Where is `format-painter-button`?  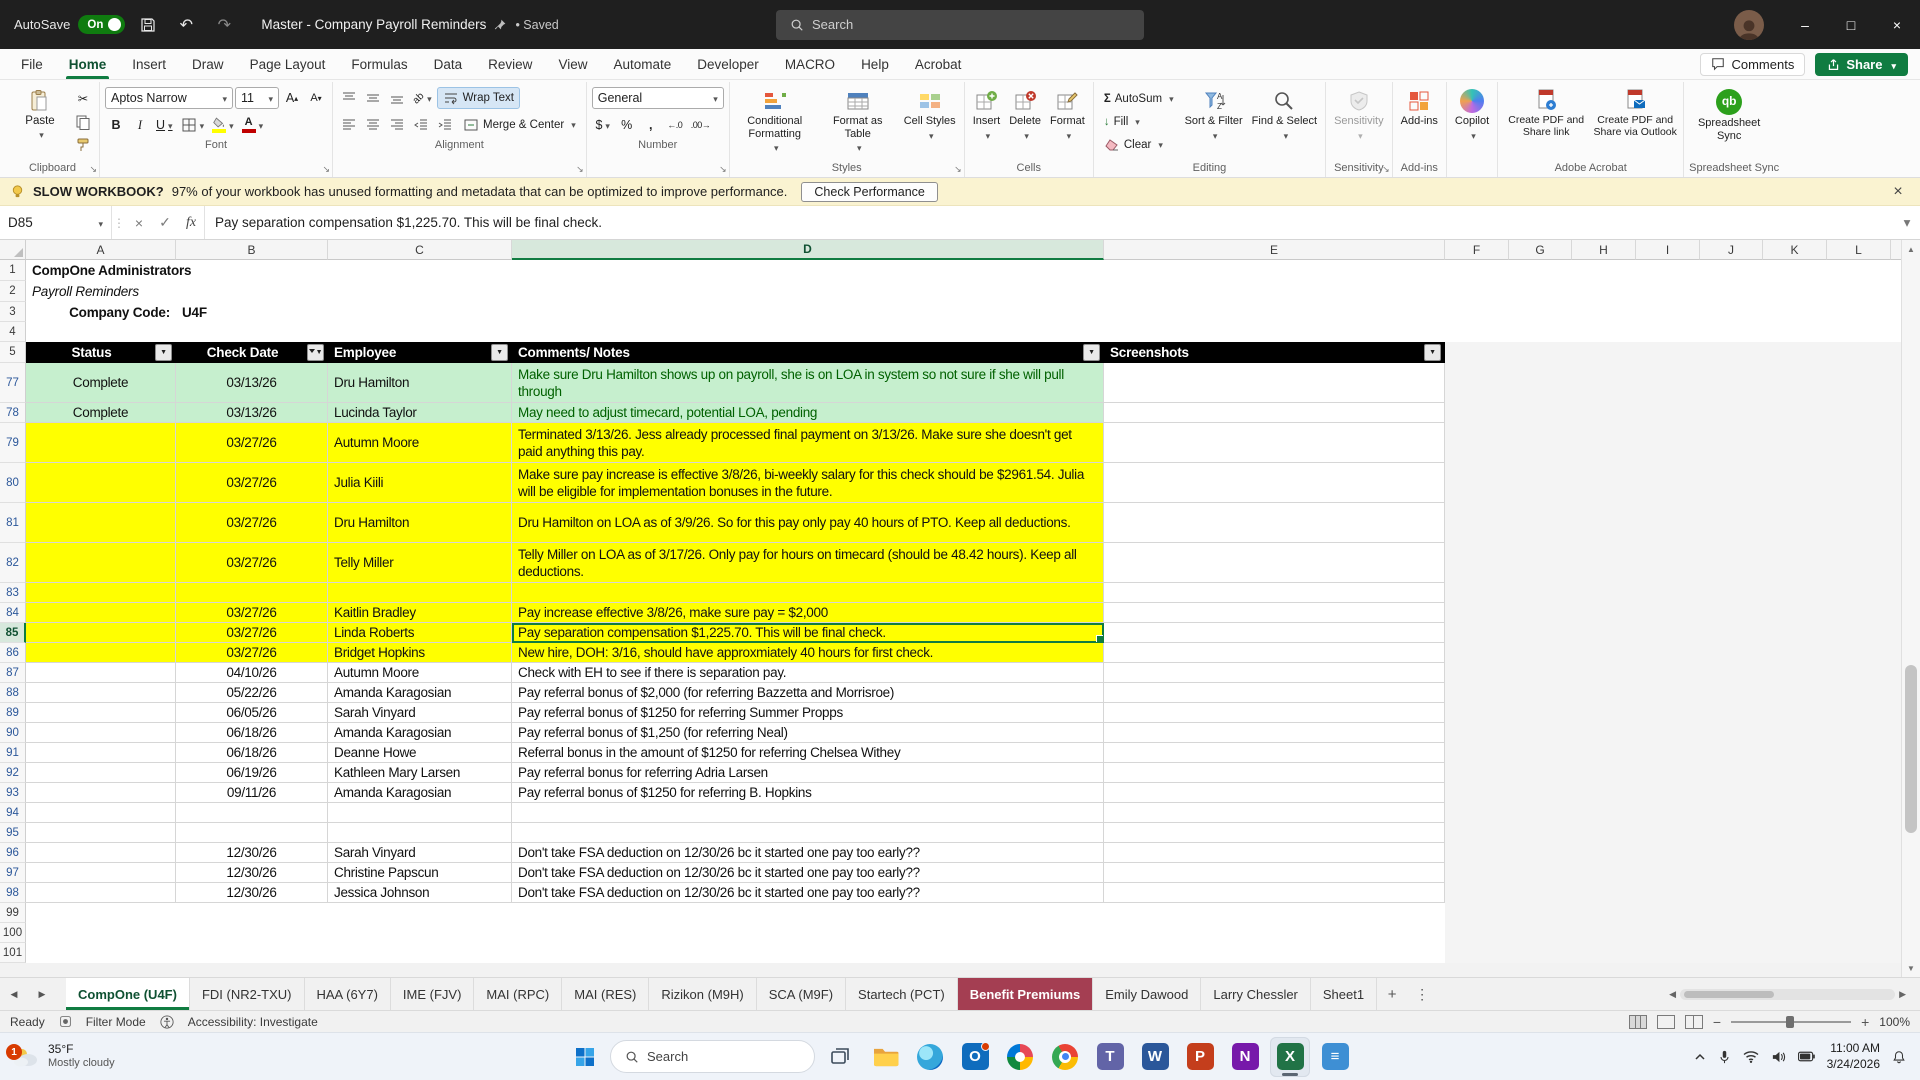
format-painter-button is located at coordinates (83, 144).